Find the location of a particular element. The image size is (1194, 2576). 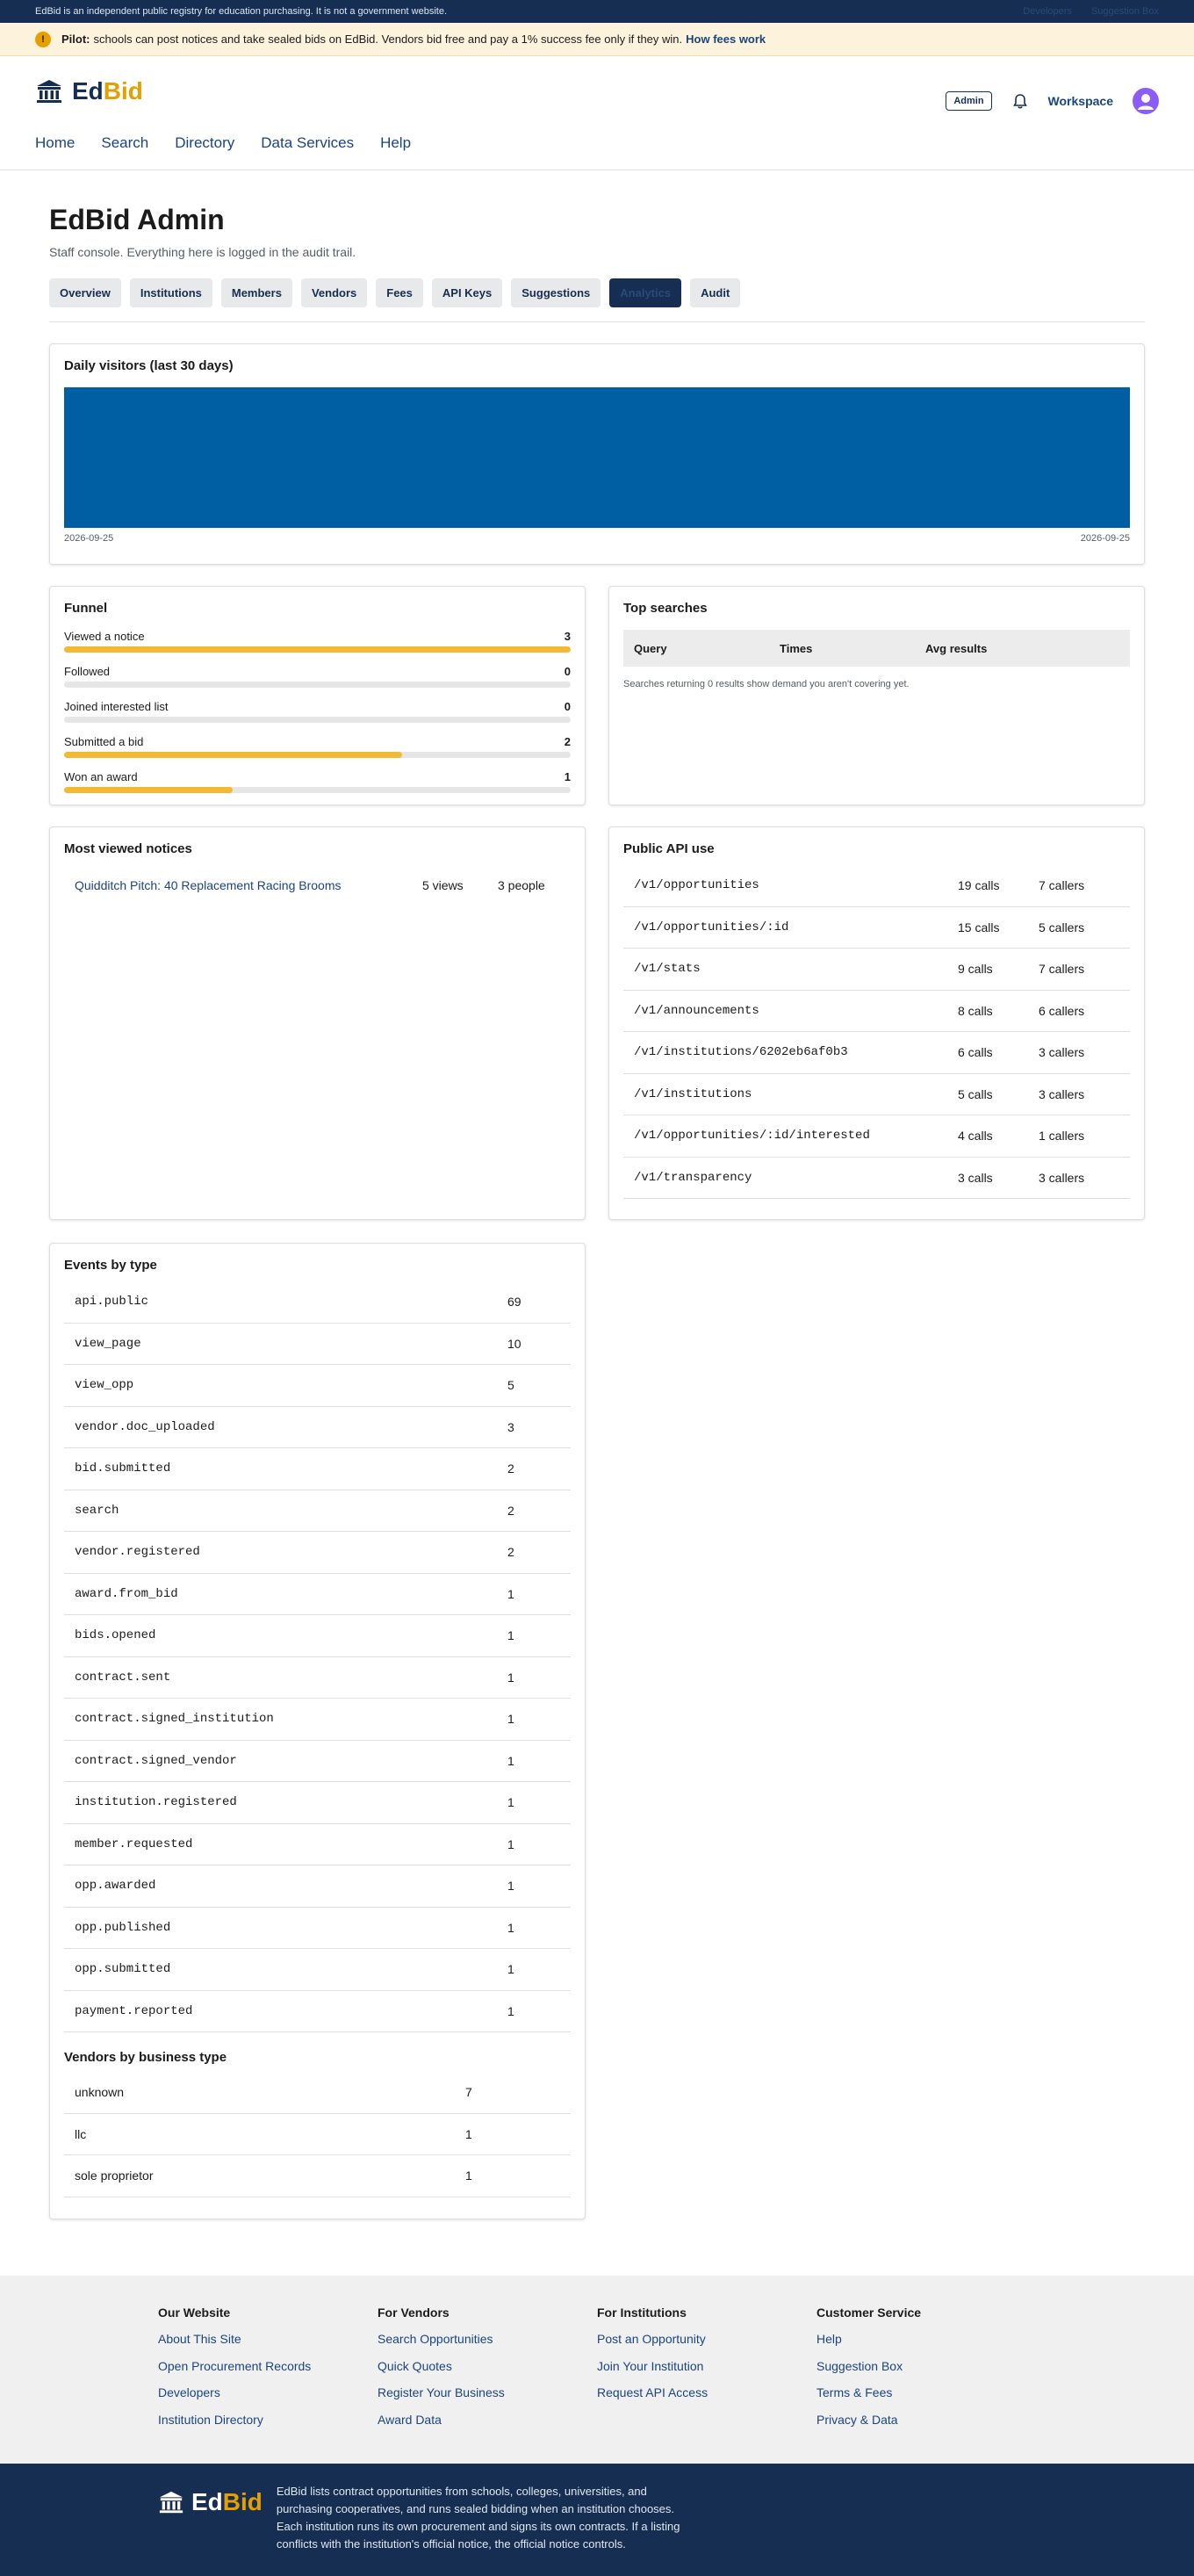

tab-members: Members is located at coordinates (256, 292).